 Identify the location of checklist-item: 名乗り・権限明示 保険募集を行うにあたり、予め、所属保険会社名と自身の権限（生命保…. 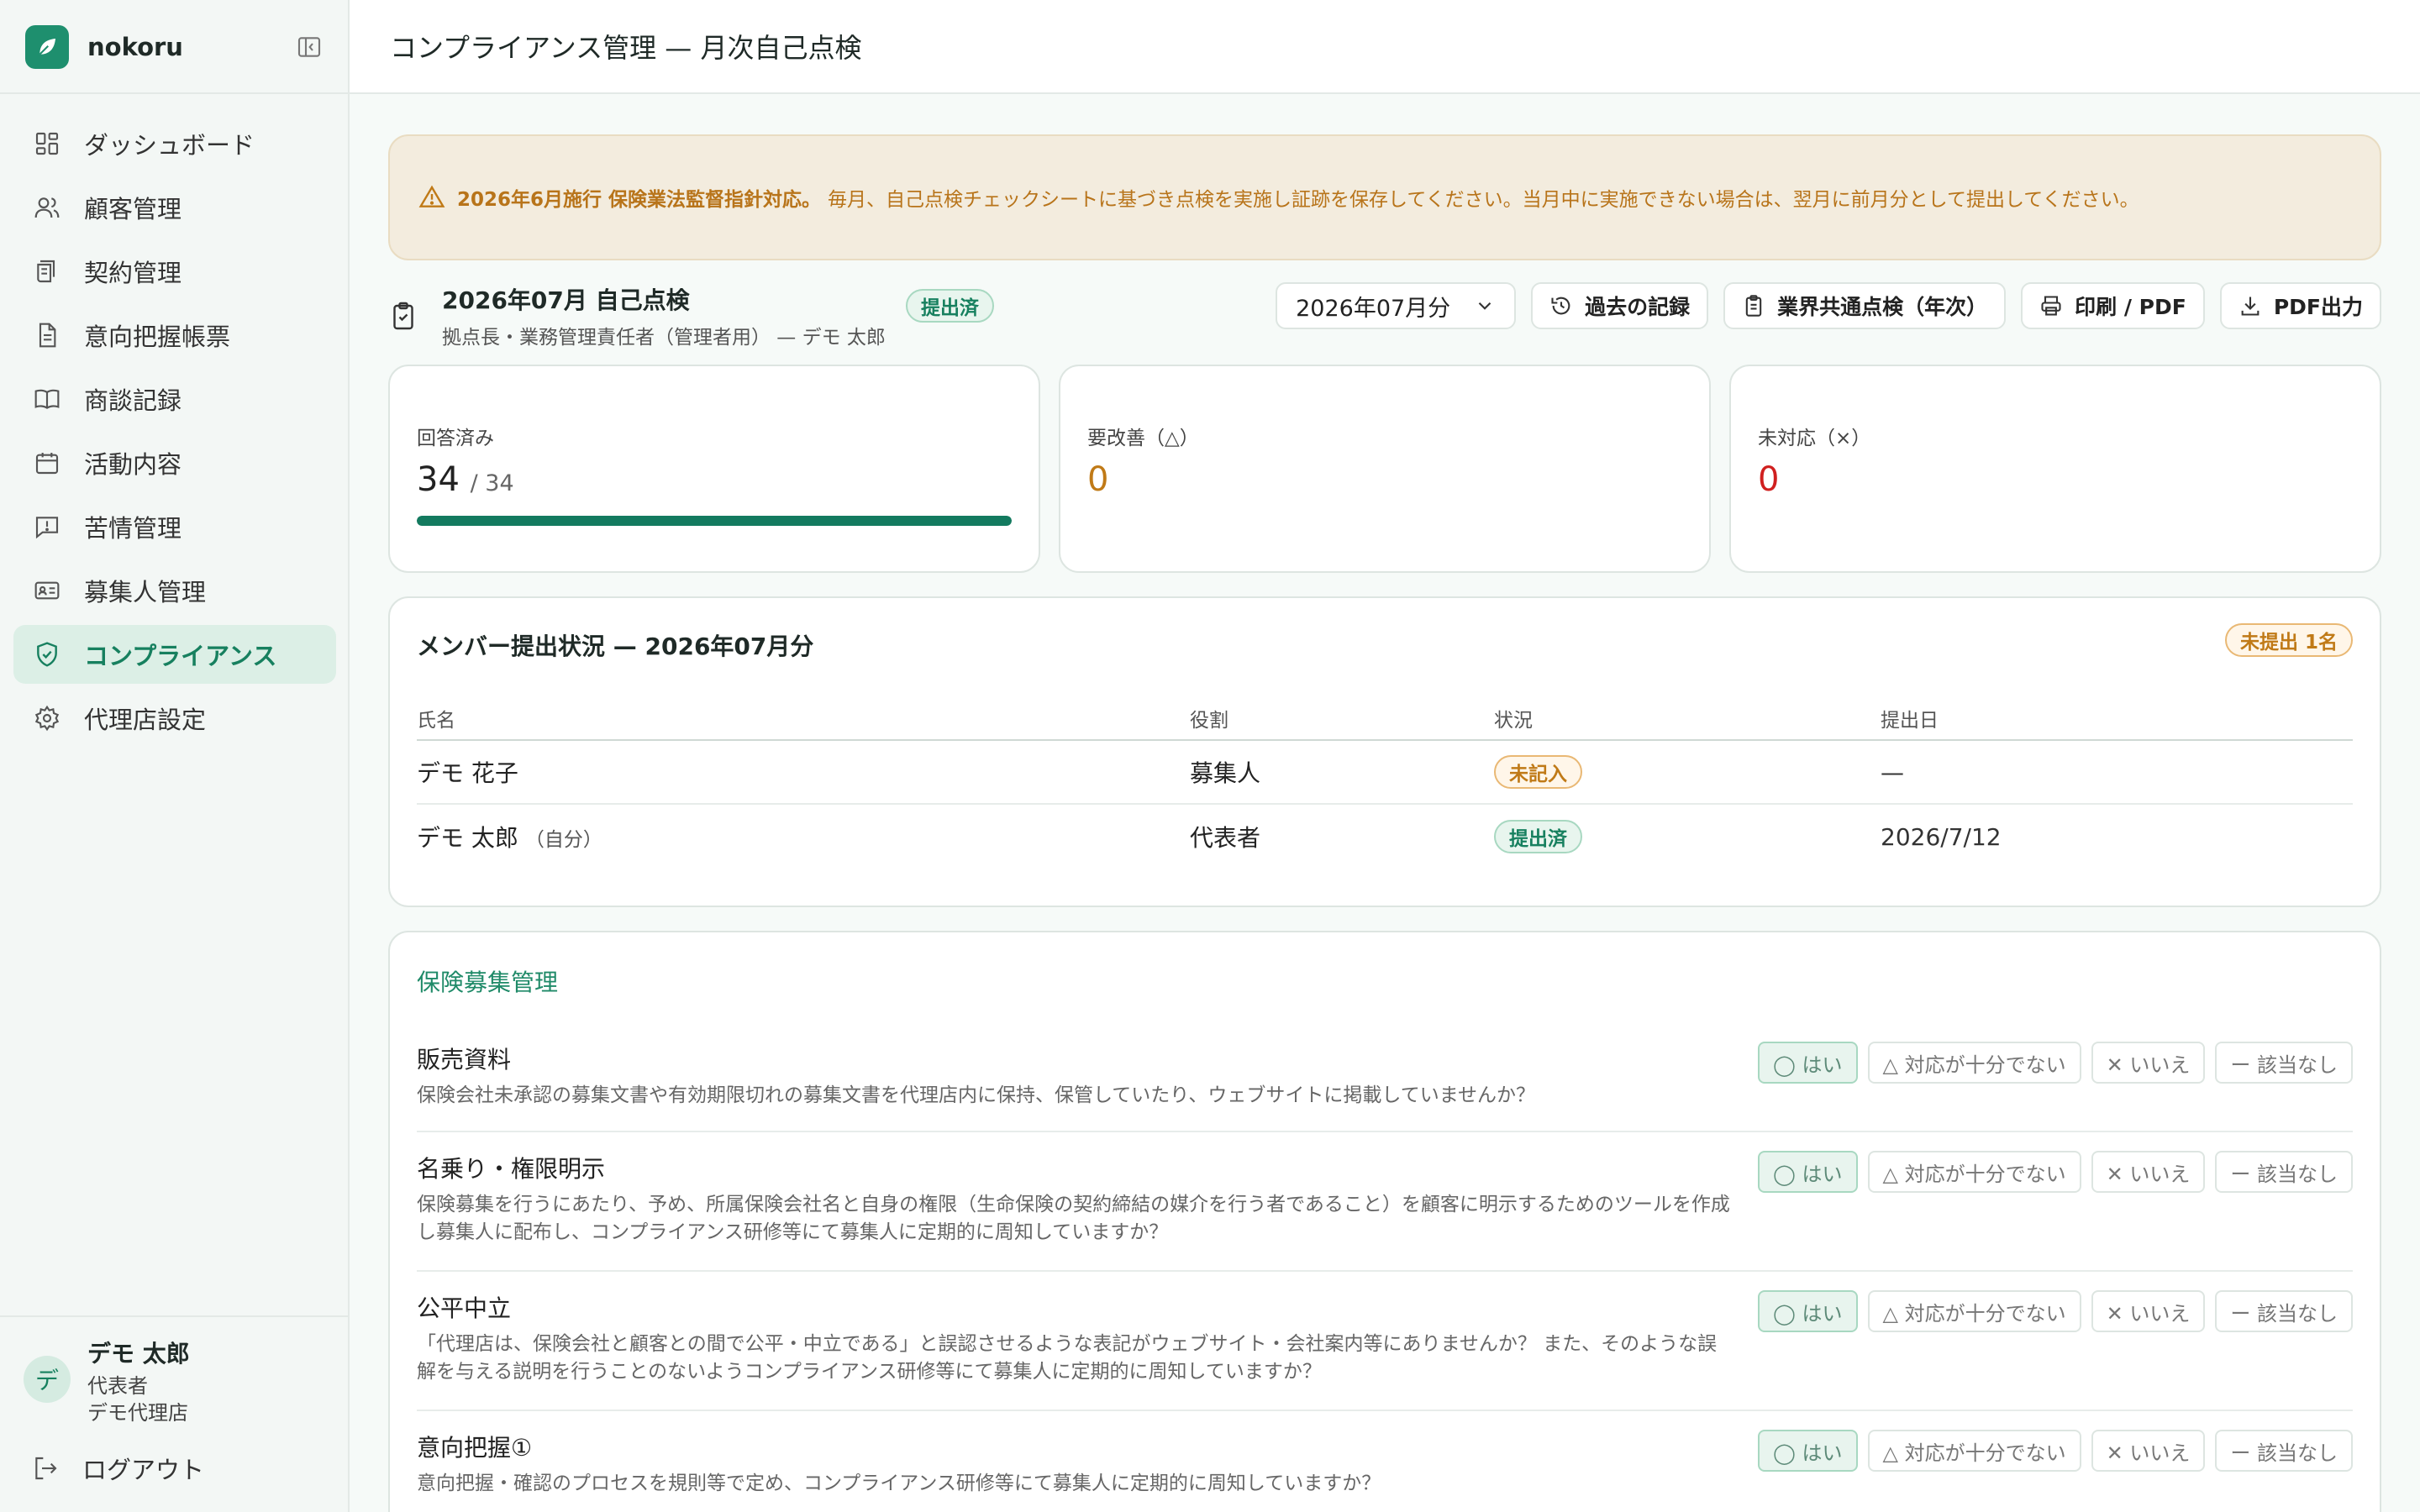
(1385, 1202).